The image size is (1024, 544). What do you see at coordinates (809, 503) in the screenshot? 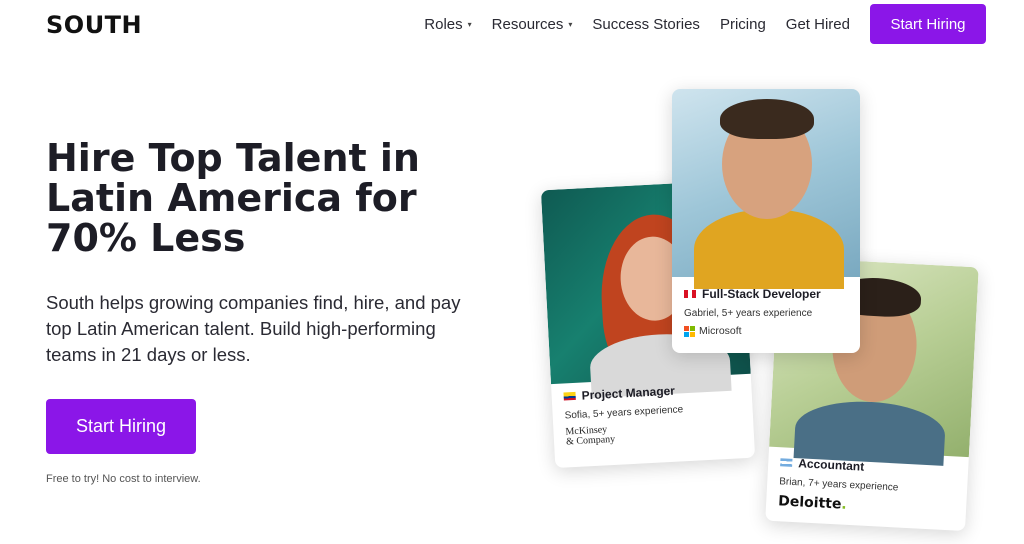
I see `deloitte-wordmark: Deloitte` at bounding box center [809, 503].